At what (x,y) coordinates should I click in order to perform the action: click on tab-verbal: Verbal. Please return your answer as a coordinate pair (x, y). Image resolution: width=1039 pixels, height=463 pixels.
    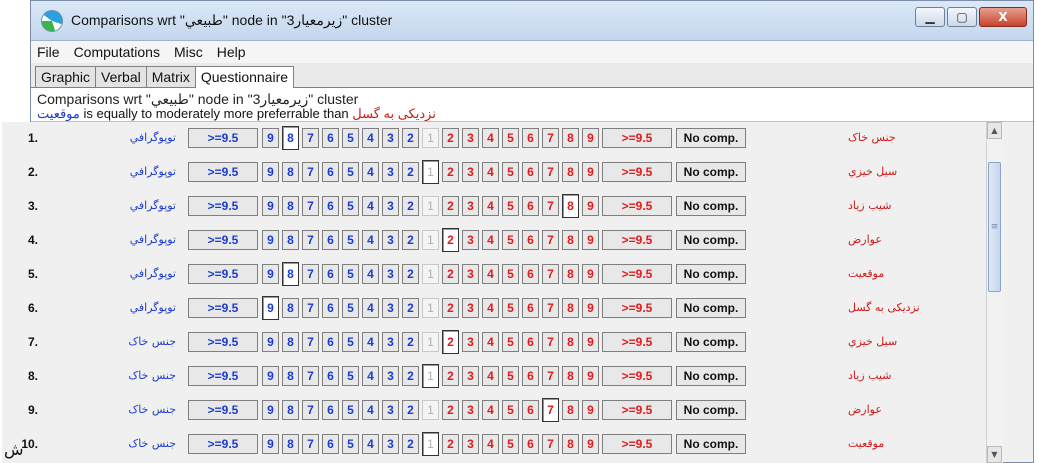
    Looking at the image, I should click on (121, 76).